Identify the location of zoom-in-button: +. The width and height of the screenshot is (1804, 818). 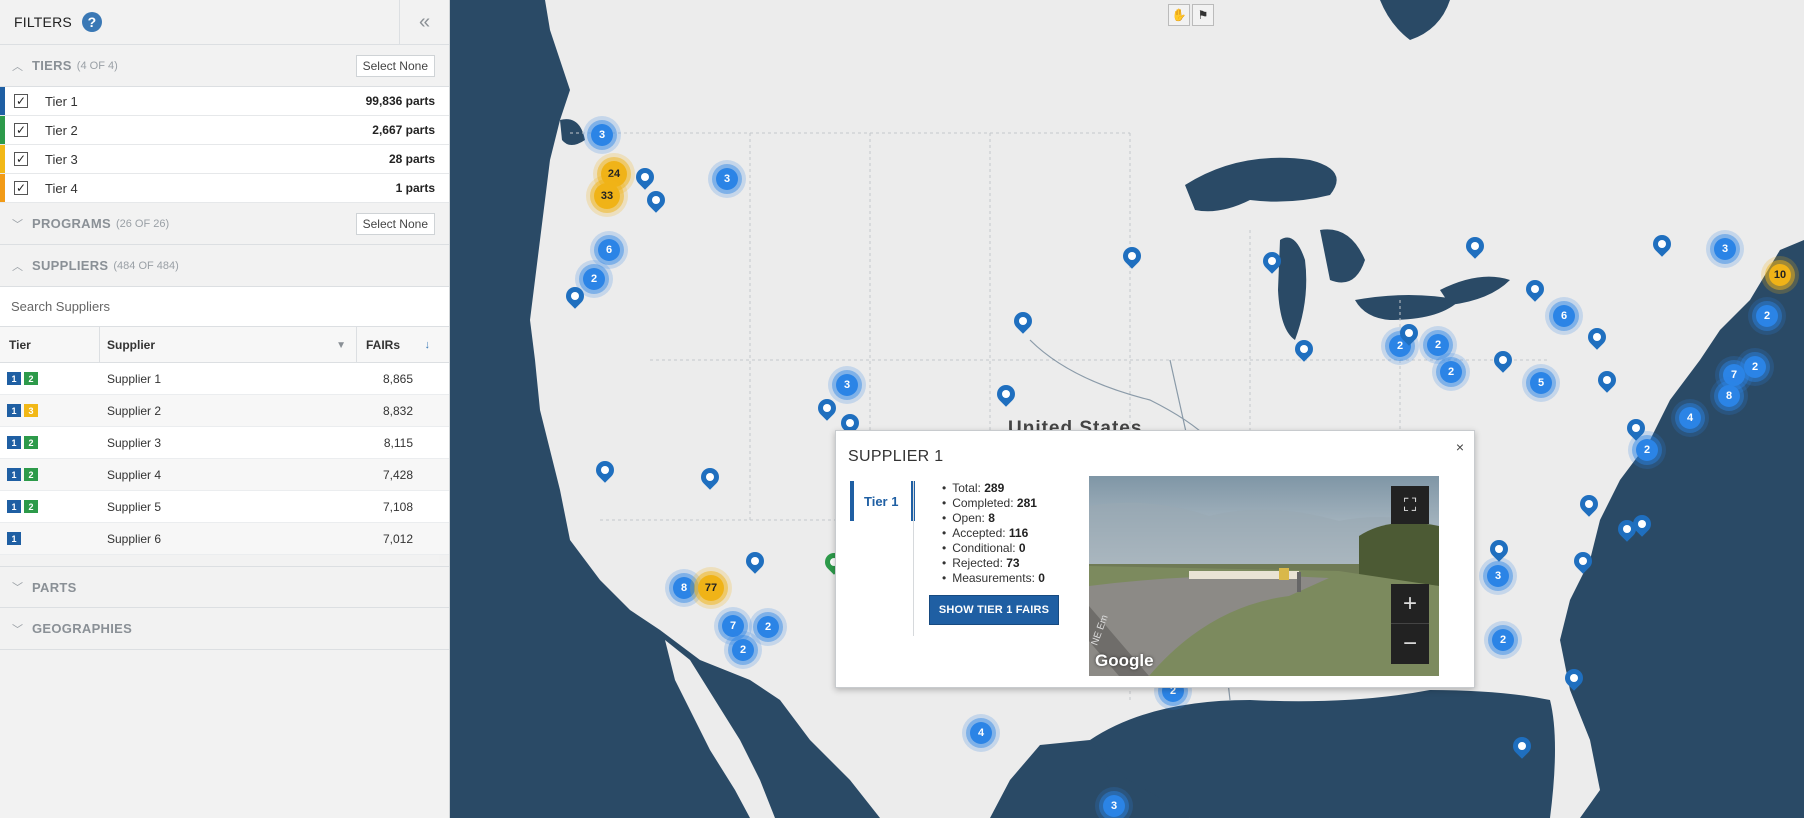
(1410, 604).